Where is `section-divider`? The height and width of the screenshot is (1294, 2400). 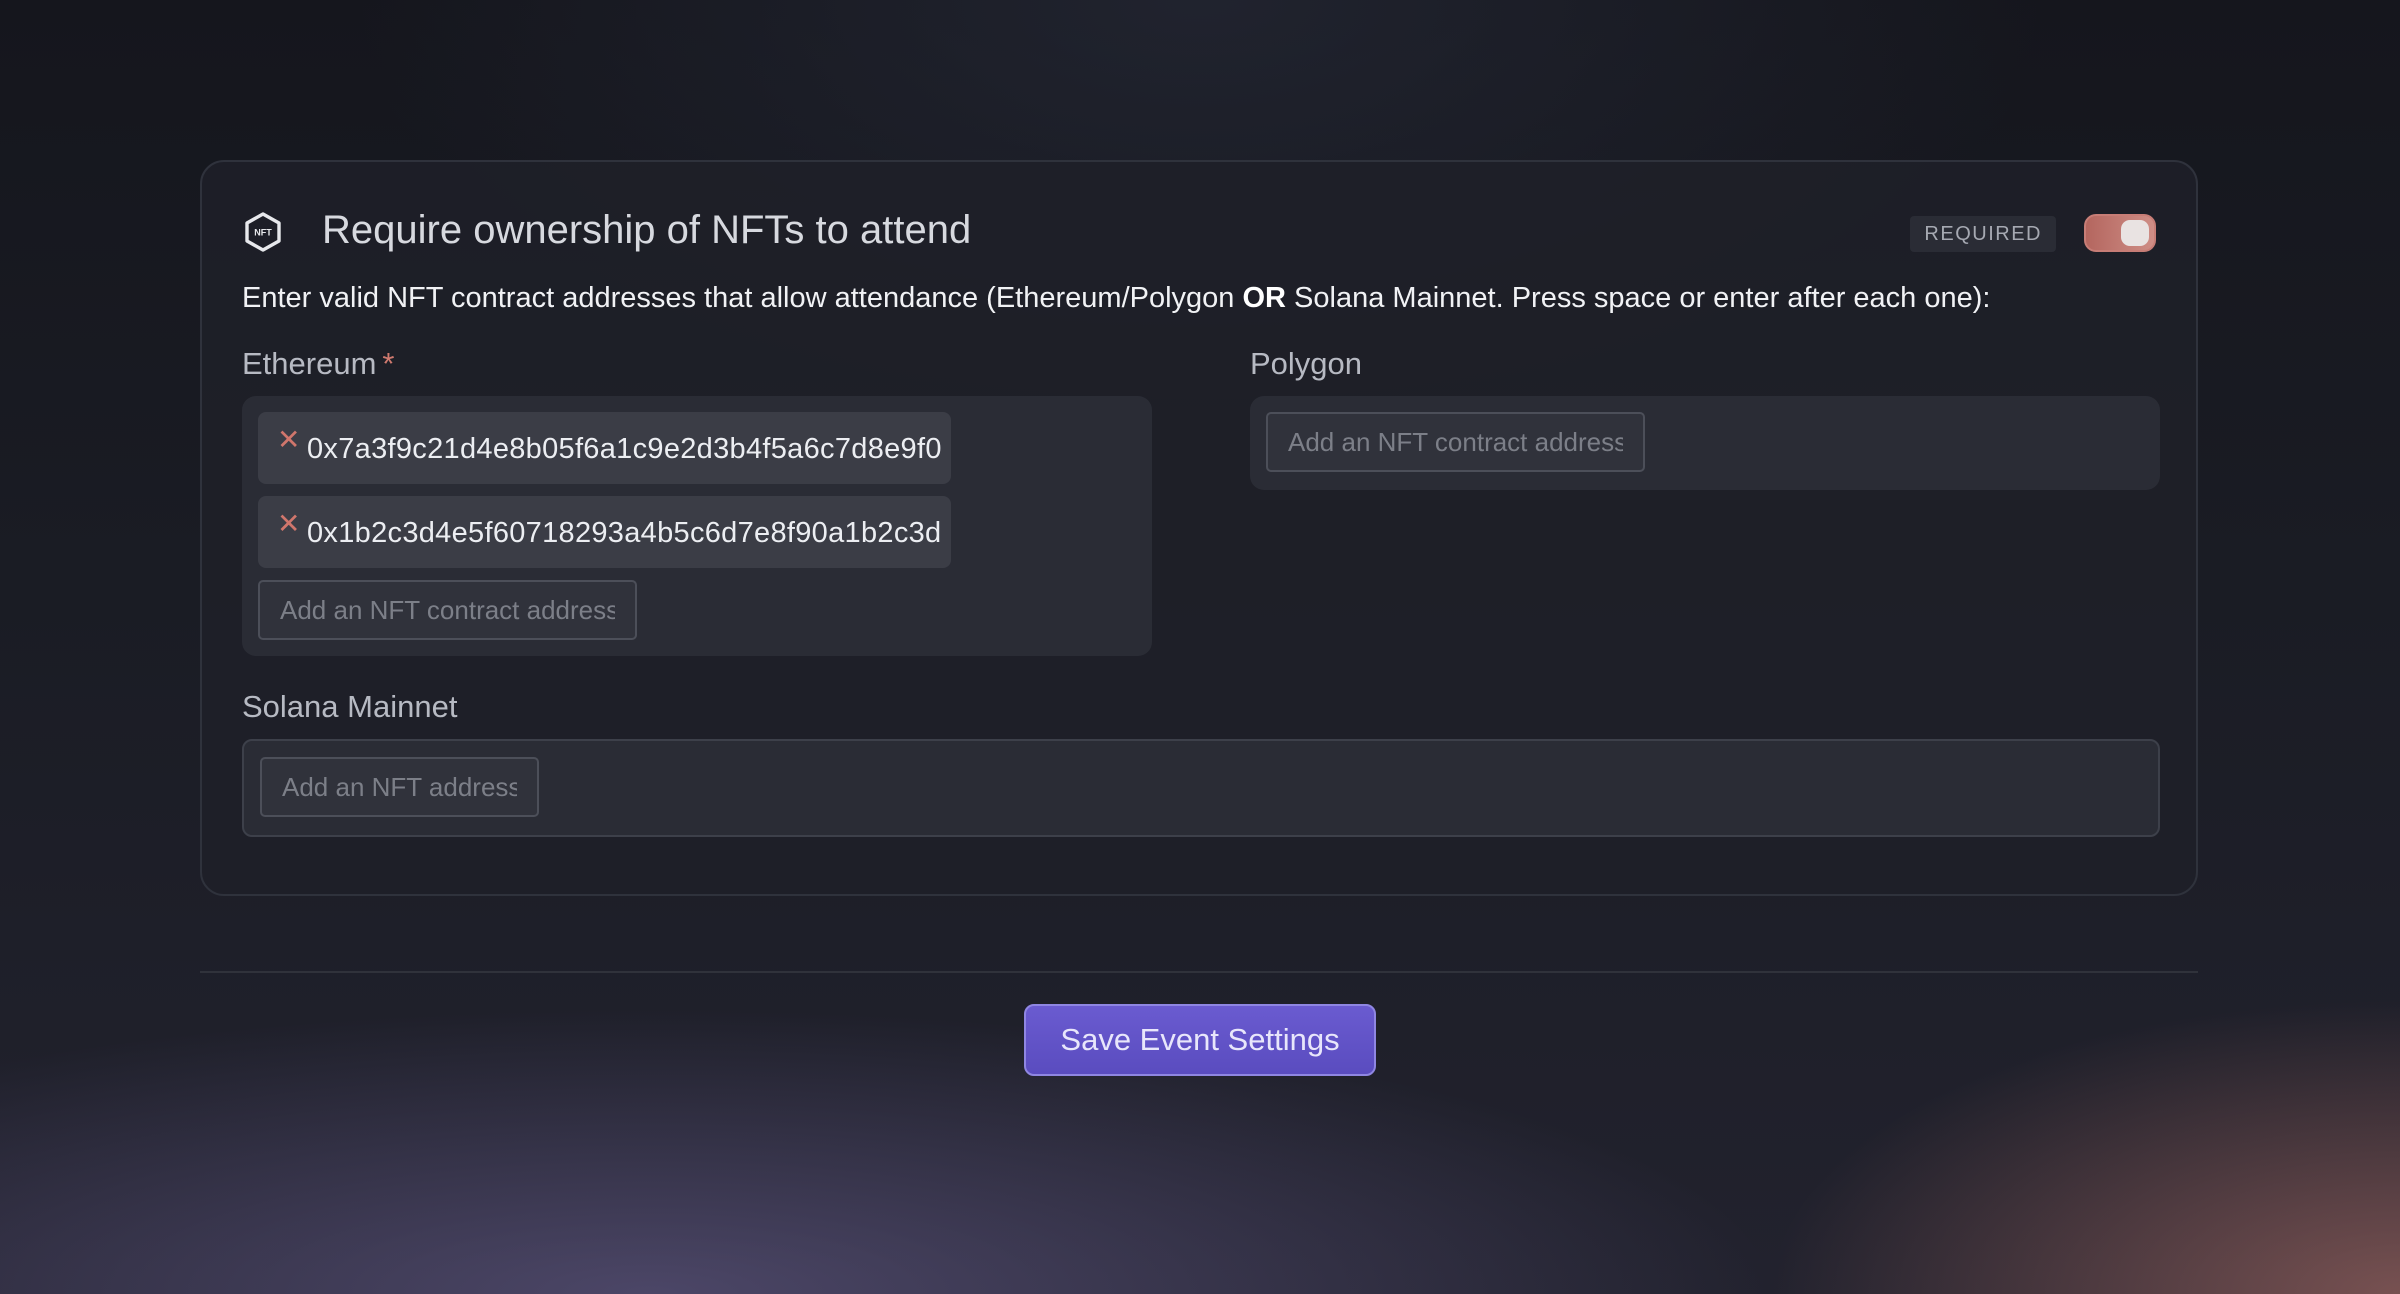 section-divider is located at coordinates (1199, 972).